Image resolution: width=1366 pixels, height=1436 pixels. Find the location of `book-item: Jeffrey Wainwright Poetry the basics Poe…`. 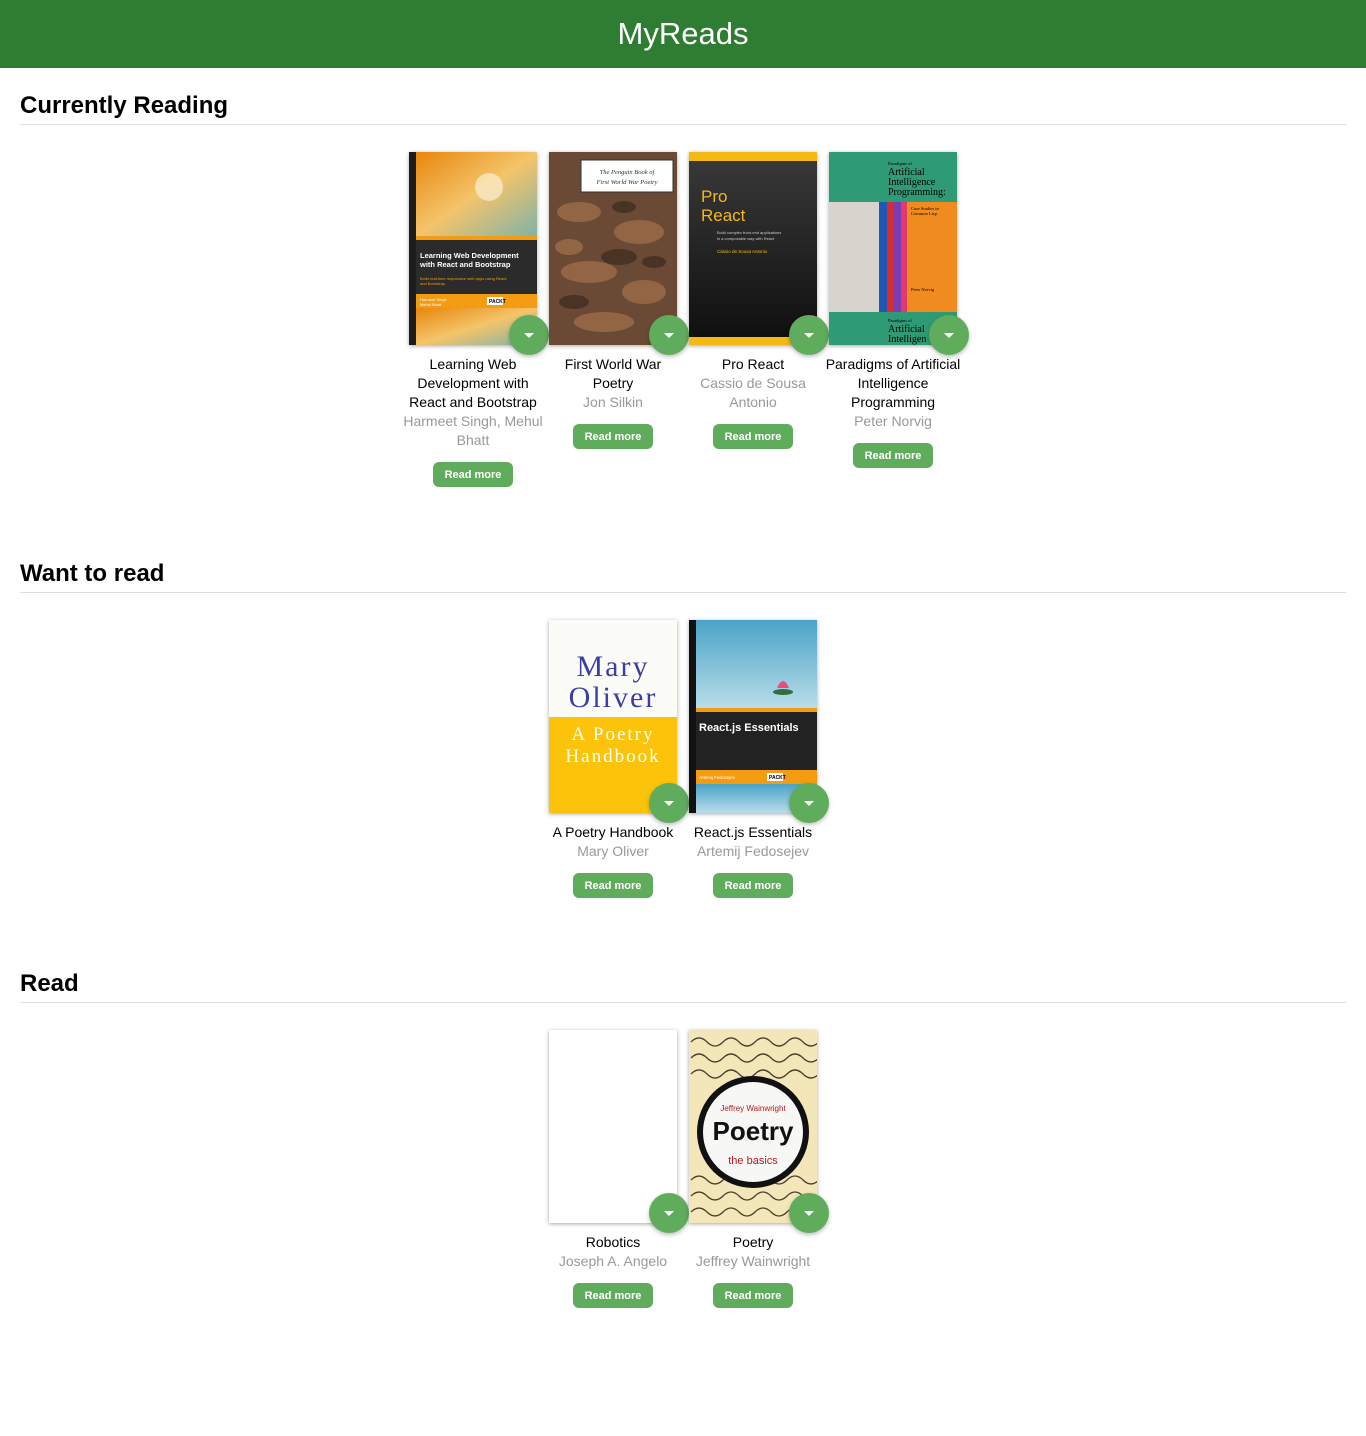

book-item: Jeffrey Wainwright Poetry the basics Poe… is located at coordinates (756, 1169).